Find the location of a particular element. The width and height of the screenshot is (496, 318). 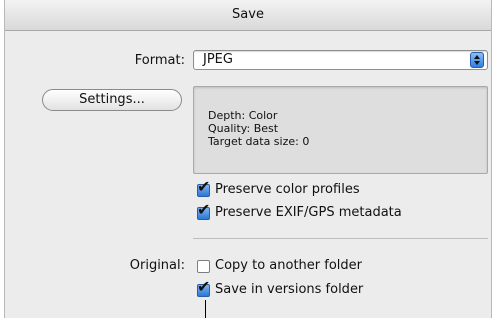

save-in-versions-checkbox: ✔ is located at coordinates (203, 288).